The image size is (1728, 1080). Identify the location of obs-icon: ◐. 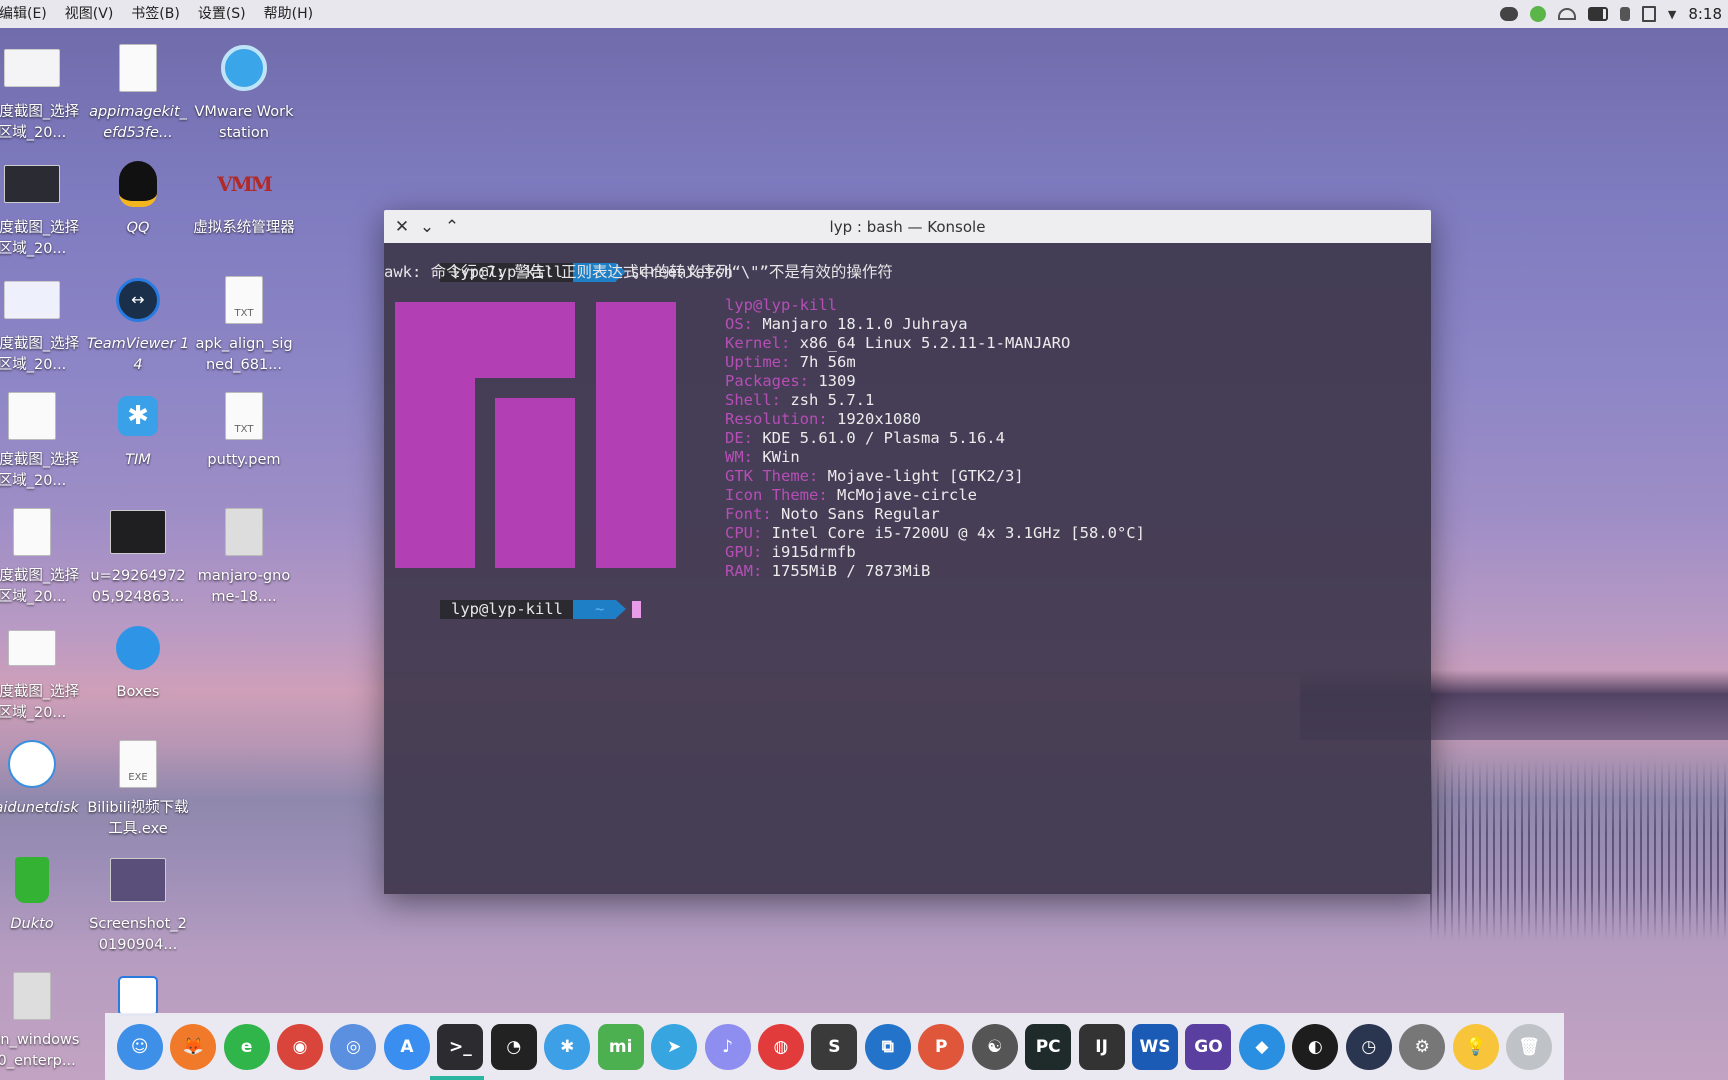
(1315, 1046).